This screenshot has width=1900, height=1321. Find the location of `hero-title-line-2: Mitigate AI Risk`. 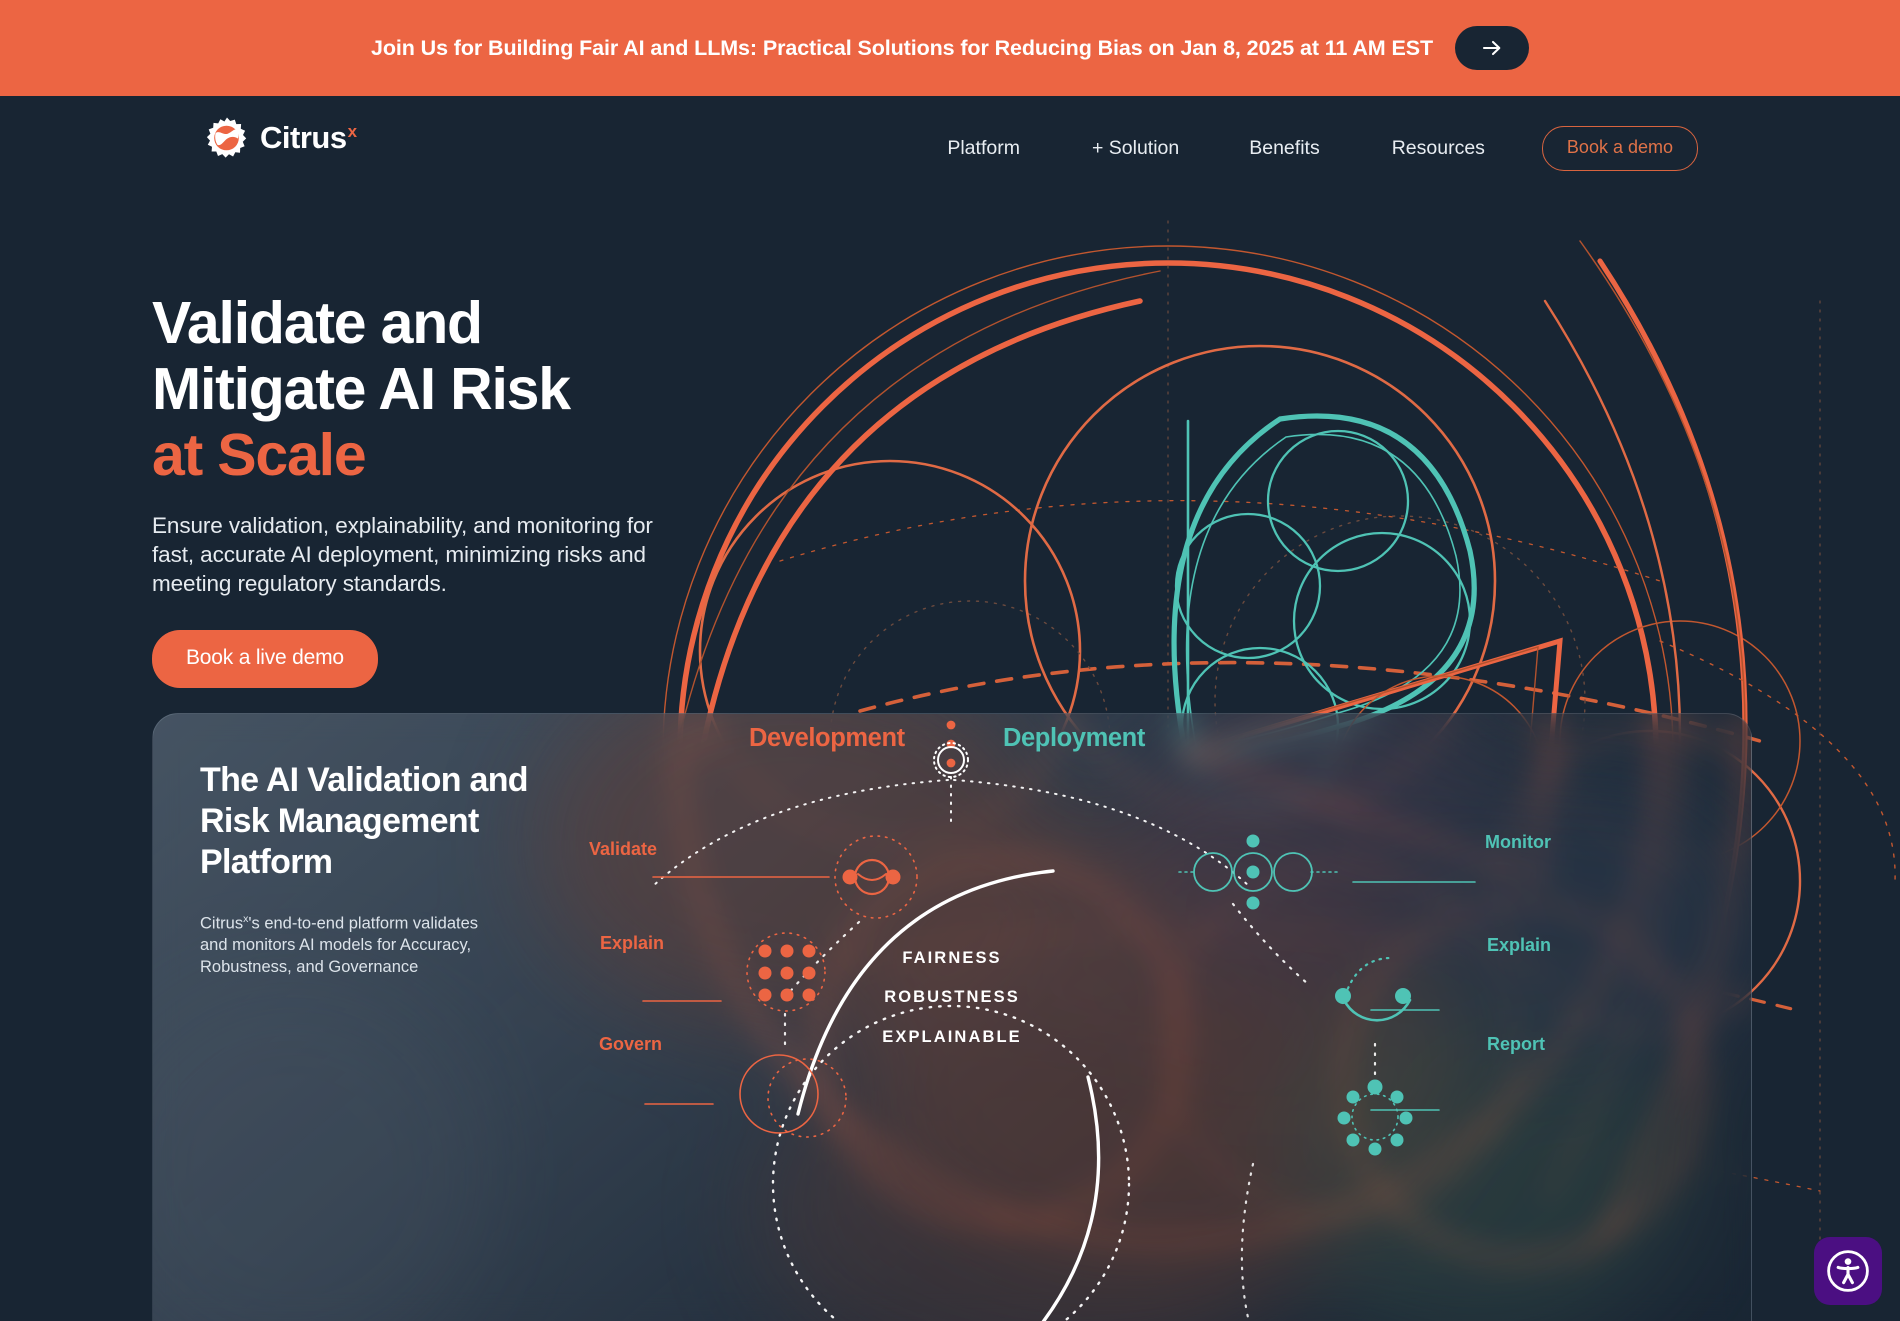

hero-title-line-2: Mitigate AI Risk is located at coordinates (361, 389).